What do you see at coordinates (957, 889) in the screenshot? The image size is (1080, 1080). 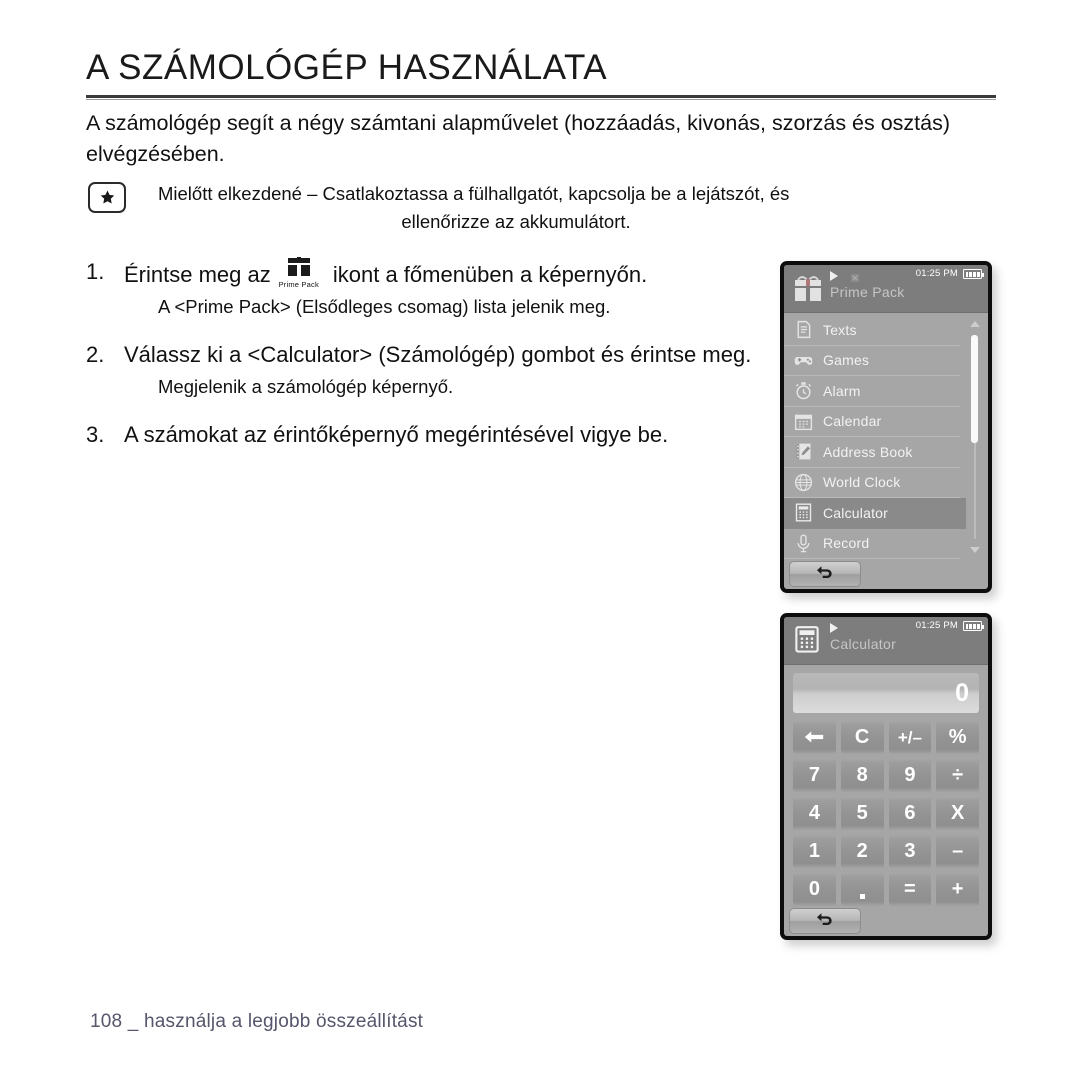 I see `key-plus: +` at bounding box center [957, 889].